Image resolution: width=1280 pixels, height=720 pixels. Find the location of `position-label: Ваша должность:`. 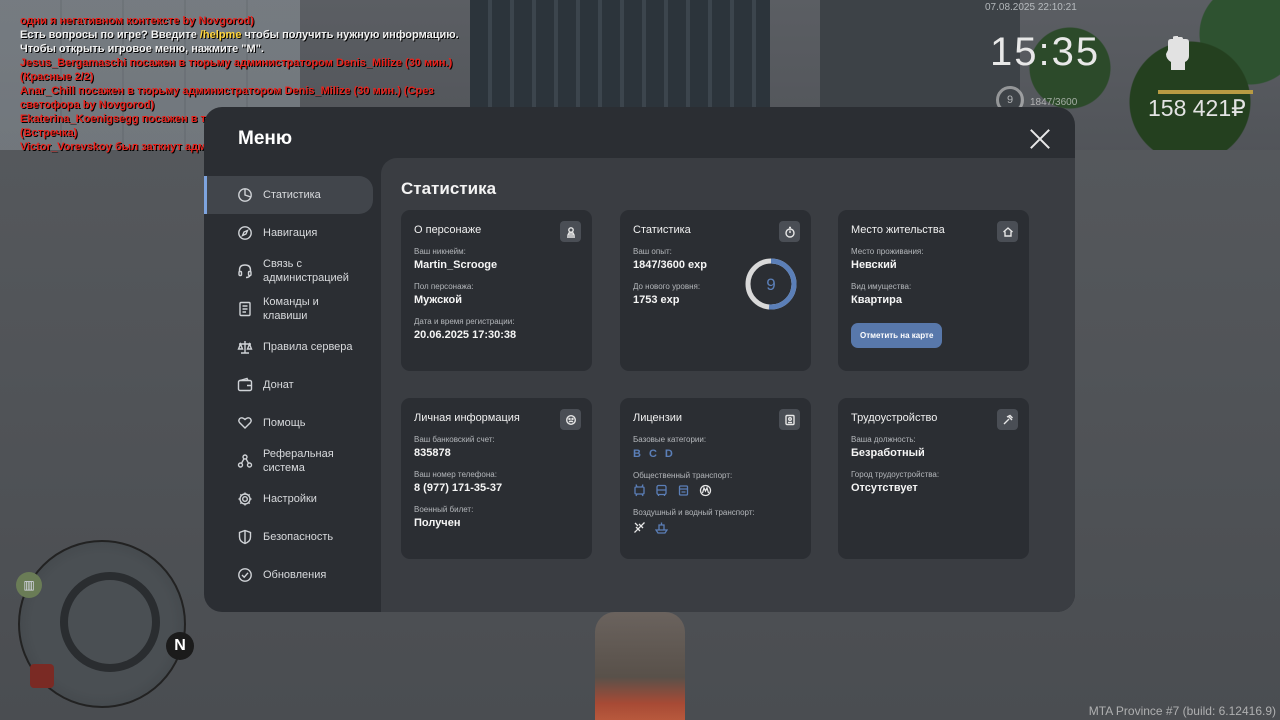

position-label: Ваша должность: is located at coordinates (883, 439).